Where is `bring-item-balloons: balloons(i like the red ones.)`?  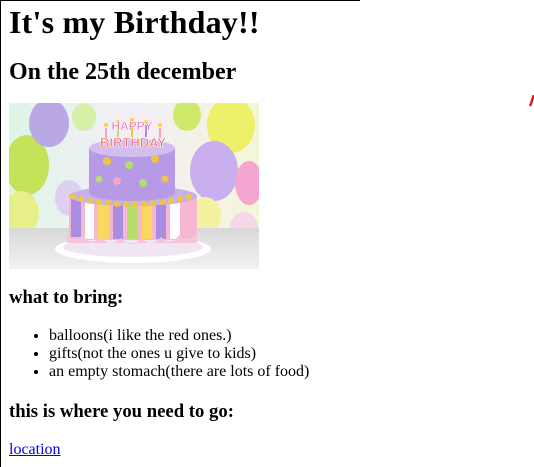 bring-item-balloons: balloons(i like the red ones.) is located at coordinates (284, 336).